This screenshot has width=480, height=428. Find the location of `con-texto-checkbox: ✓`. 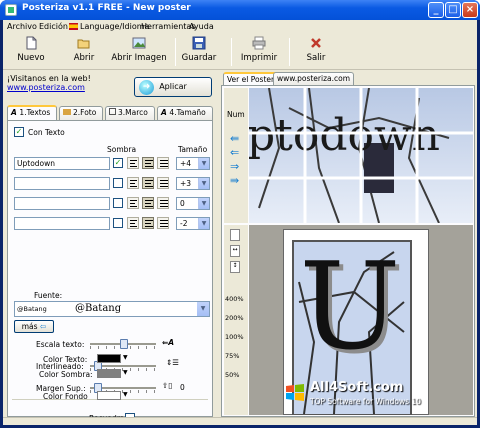

con-texto-checkbox: ✓ is located at coordinates (19, 132).